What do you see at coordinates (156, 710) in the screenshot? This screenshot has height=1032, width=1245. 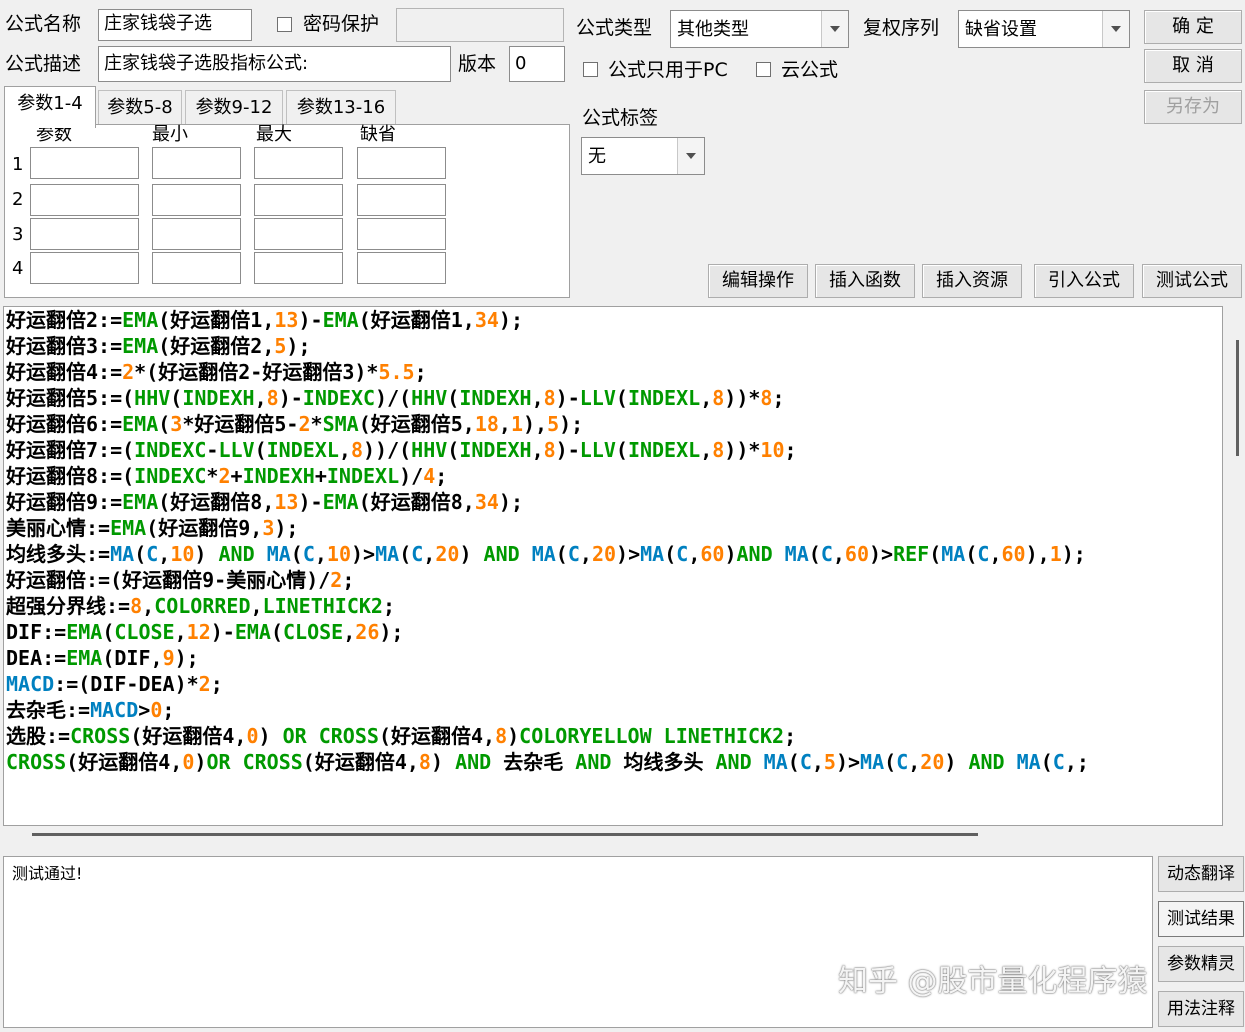 I see `code-token: 0` at bounding box center [156, 710].